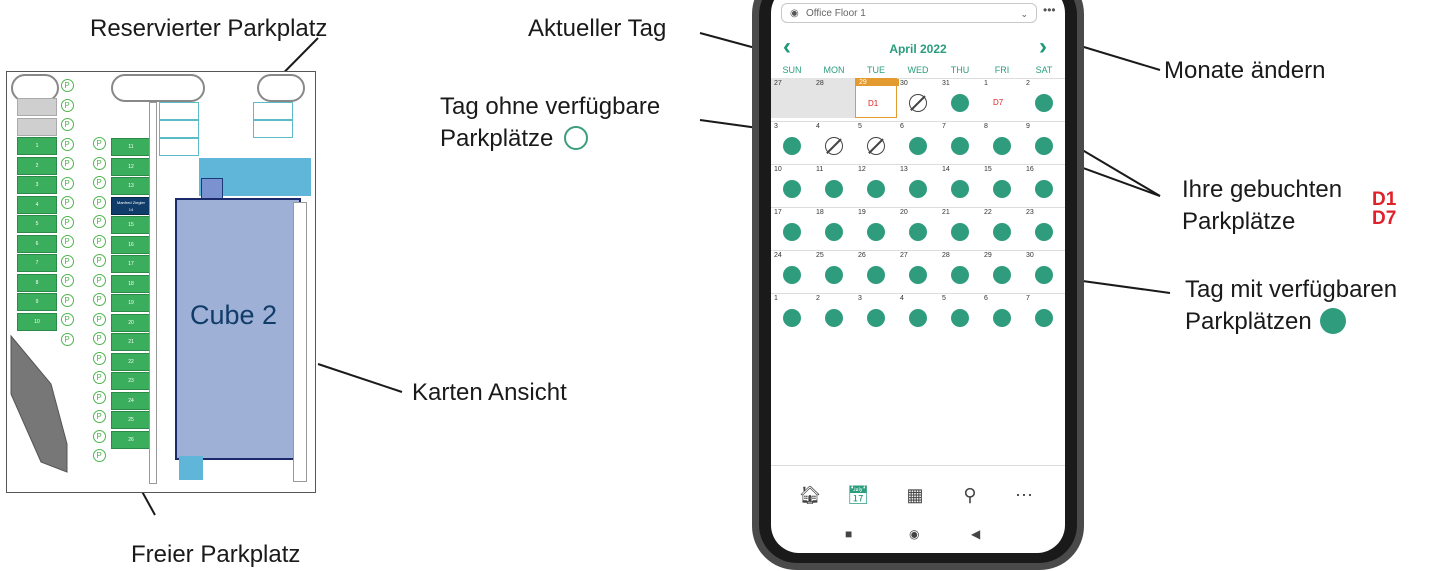  I want to click on no-available-label-1: Tag ohne verfügbare, so click(550, 106).